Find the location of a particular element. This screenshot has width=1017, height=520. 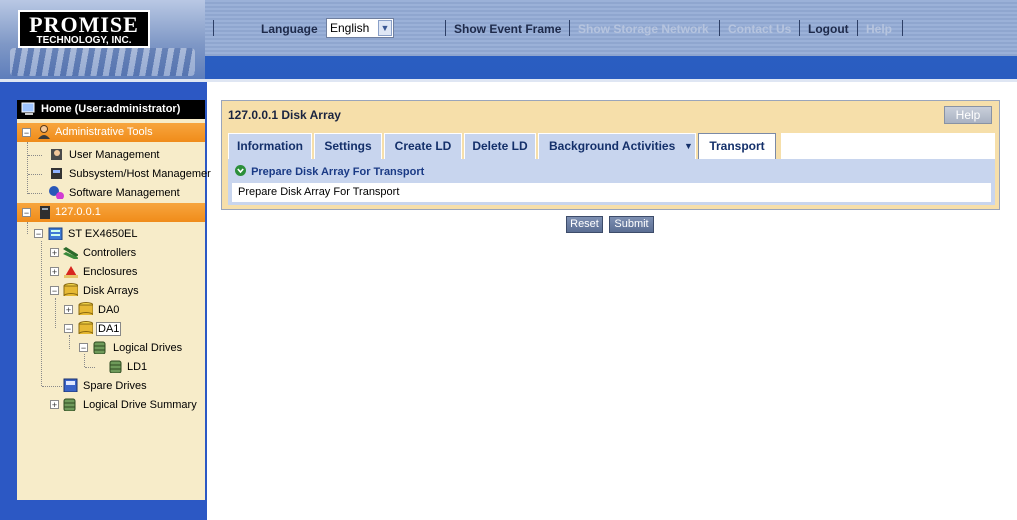

nav-logout: Logout is located at coordinates (828, 29).